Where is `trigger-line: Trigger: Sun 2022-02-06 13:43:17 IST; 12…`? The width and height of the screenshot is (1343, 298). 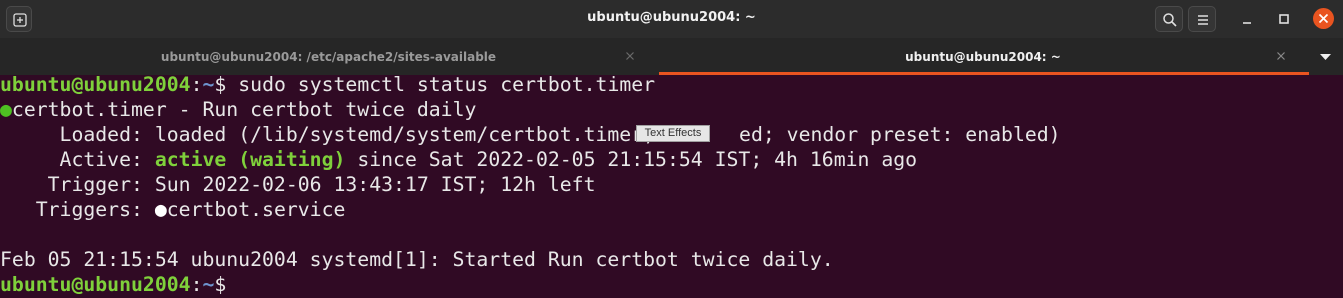
trigger-line: Trigger: Sun 2022-02-06 13:43:17 IST; 12… is located at coordinates (298, 184).